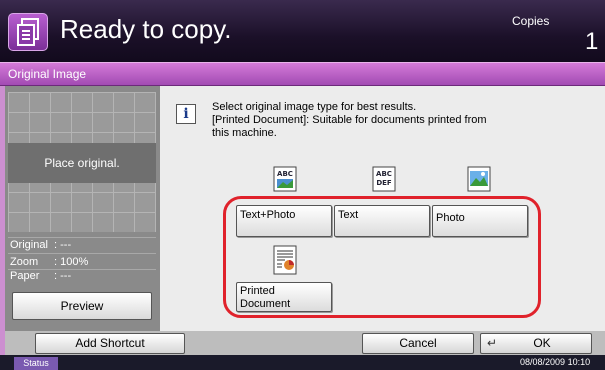 Image resolution: width=605 pixels, height=370 pixels. What do you see at coordinates (302, 362) in the screenshot?
I see `status-bar` at bounding box center [302, 362].